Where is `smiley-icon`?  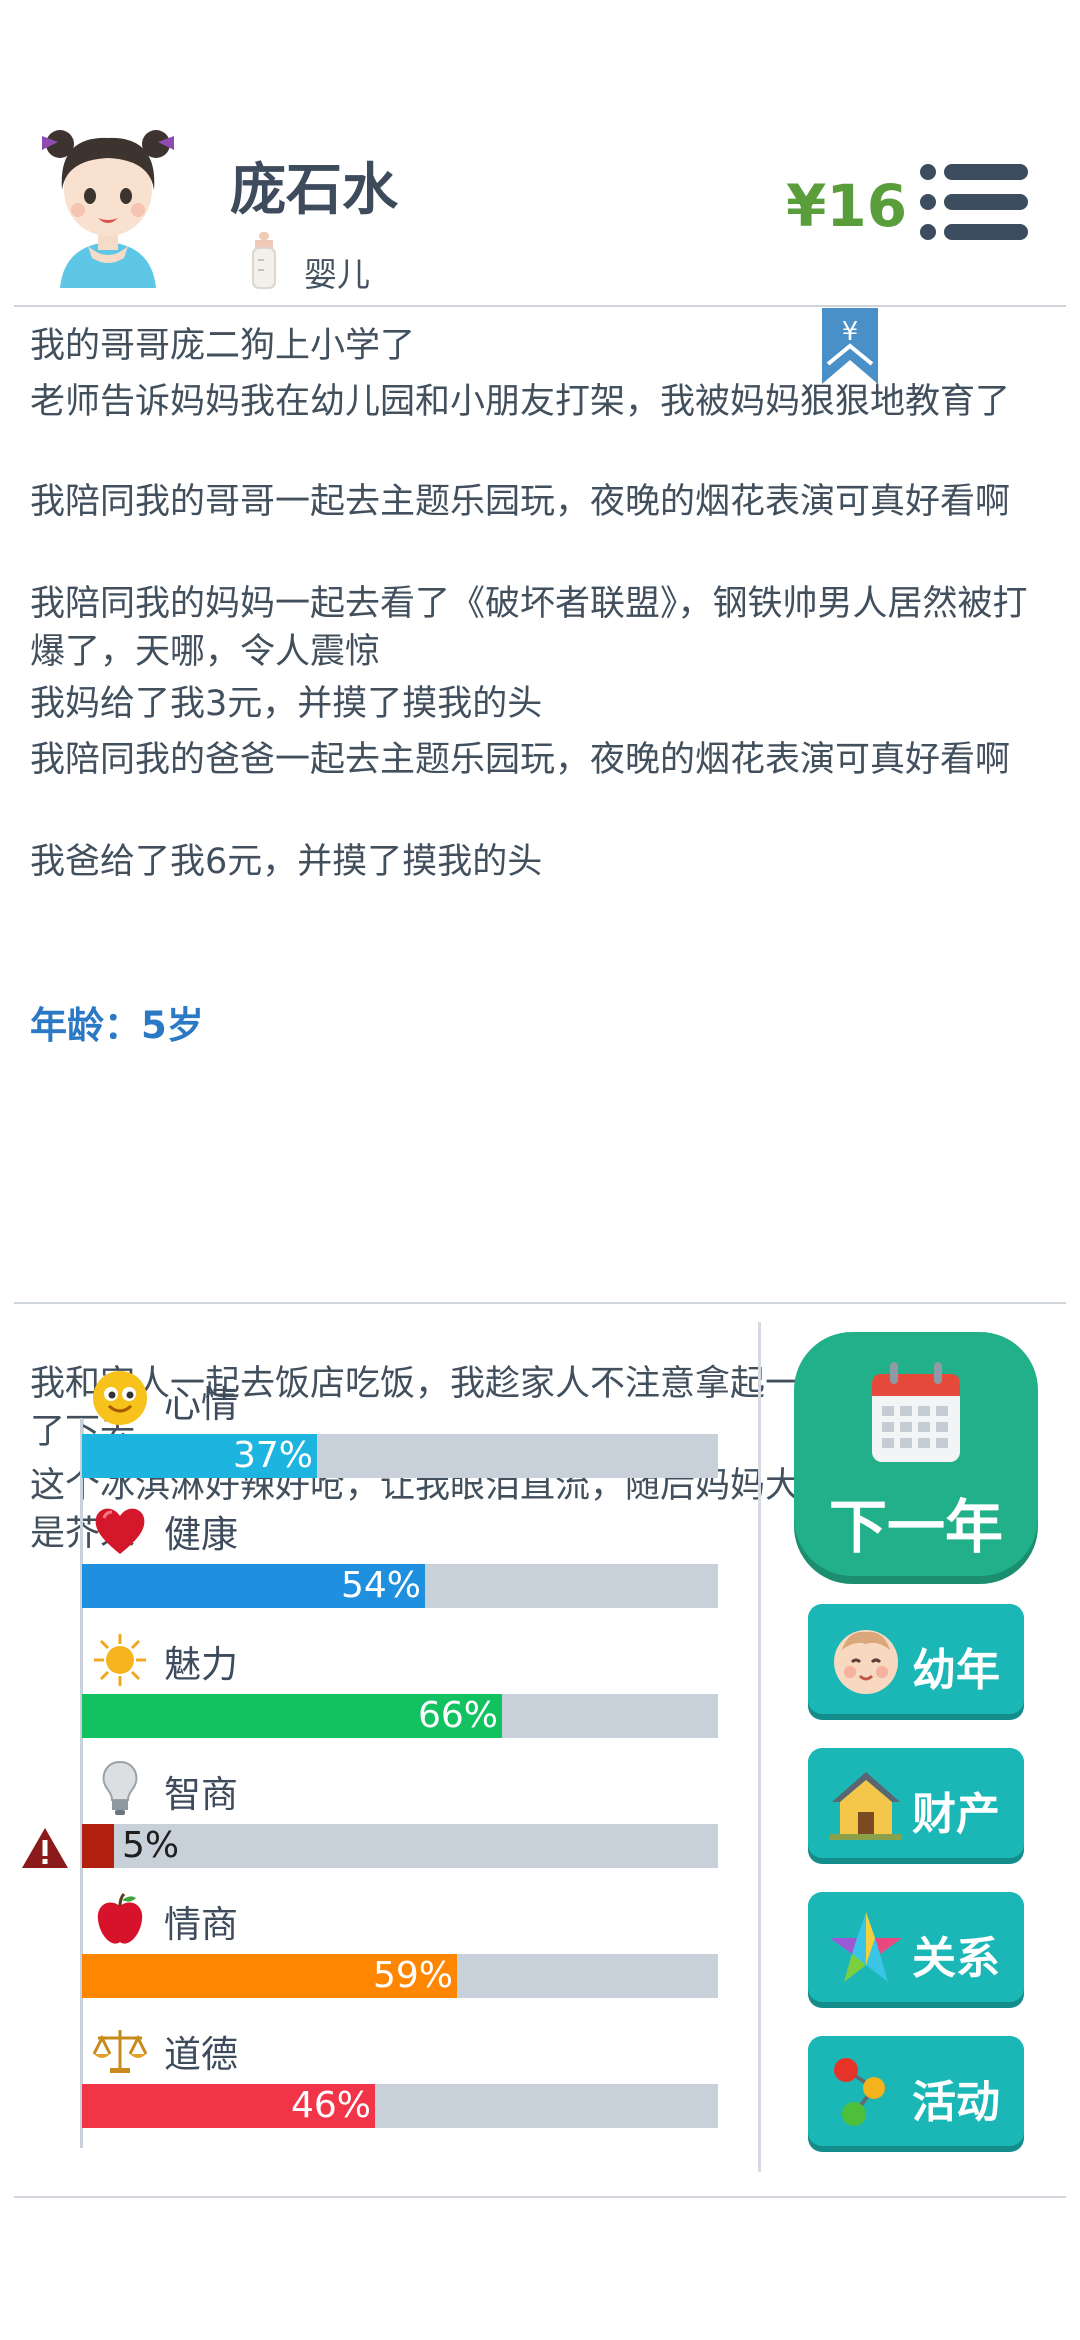
smiley-icon is located at coordinates (120, 1398).